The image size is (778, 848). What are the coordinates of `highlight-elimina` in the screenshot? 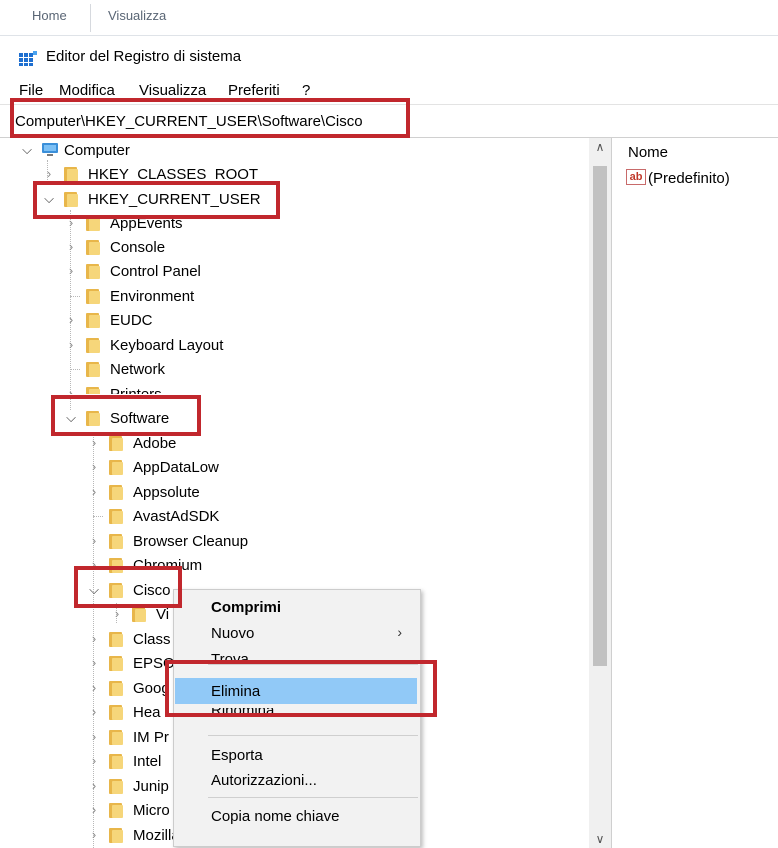 It's located at (301, 688).